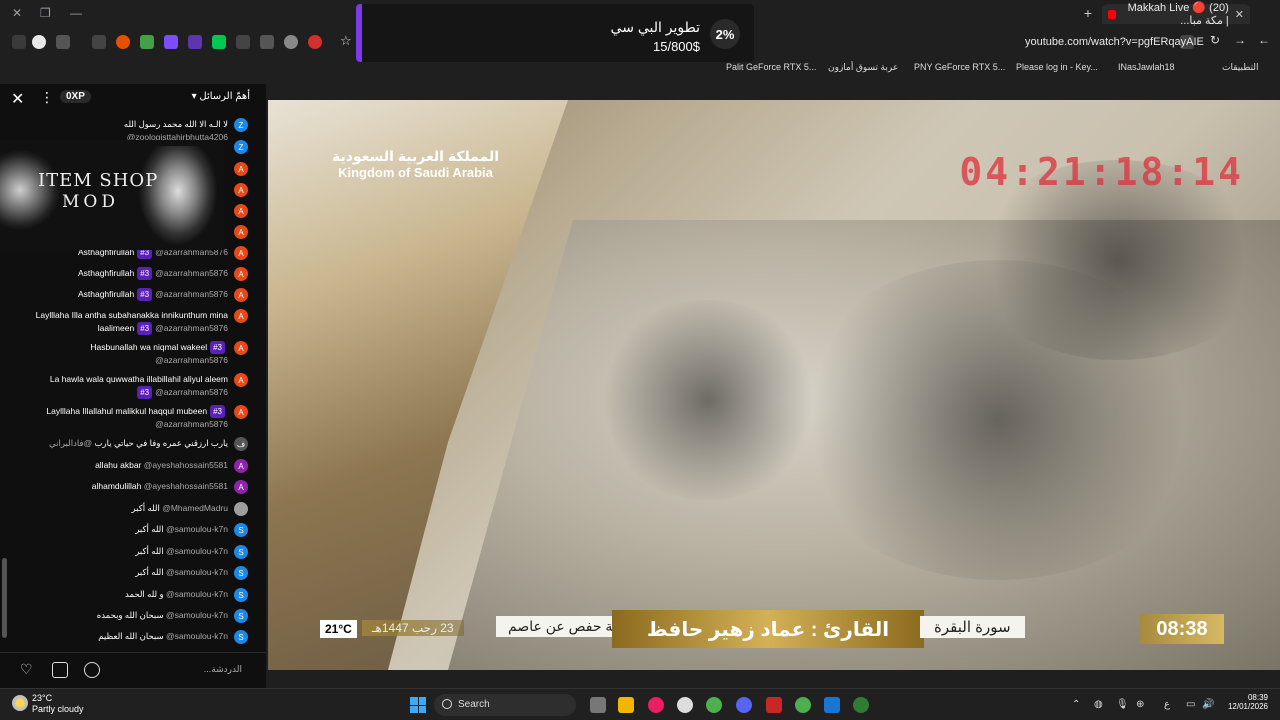 The width and height of the screenshot is (1280, 720). Describe the element at coordinates (17, 99) in the screenshot. I see `close-chat-icon: ✕` at that location.